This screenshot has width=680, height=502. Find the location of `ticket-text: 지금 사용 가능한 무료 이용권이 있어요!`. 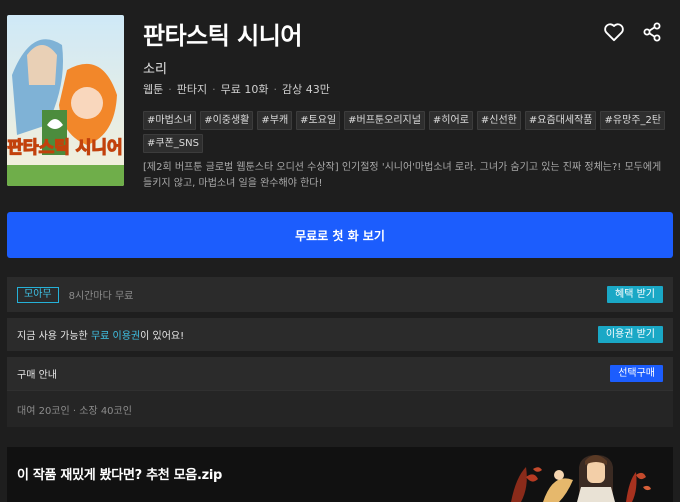

ticket-text: 지금 사용 가능한 무료 이용권이 있어요! is located at coordinates (100, 334).